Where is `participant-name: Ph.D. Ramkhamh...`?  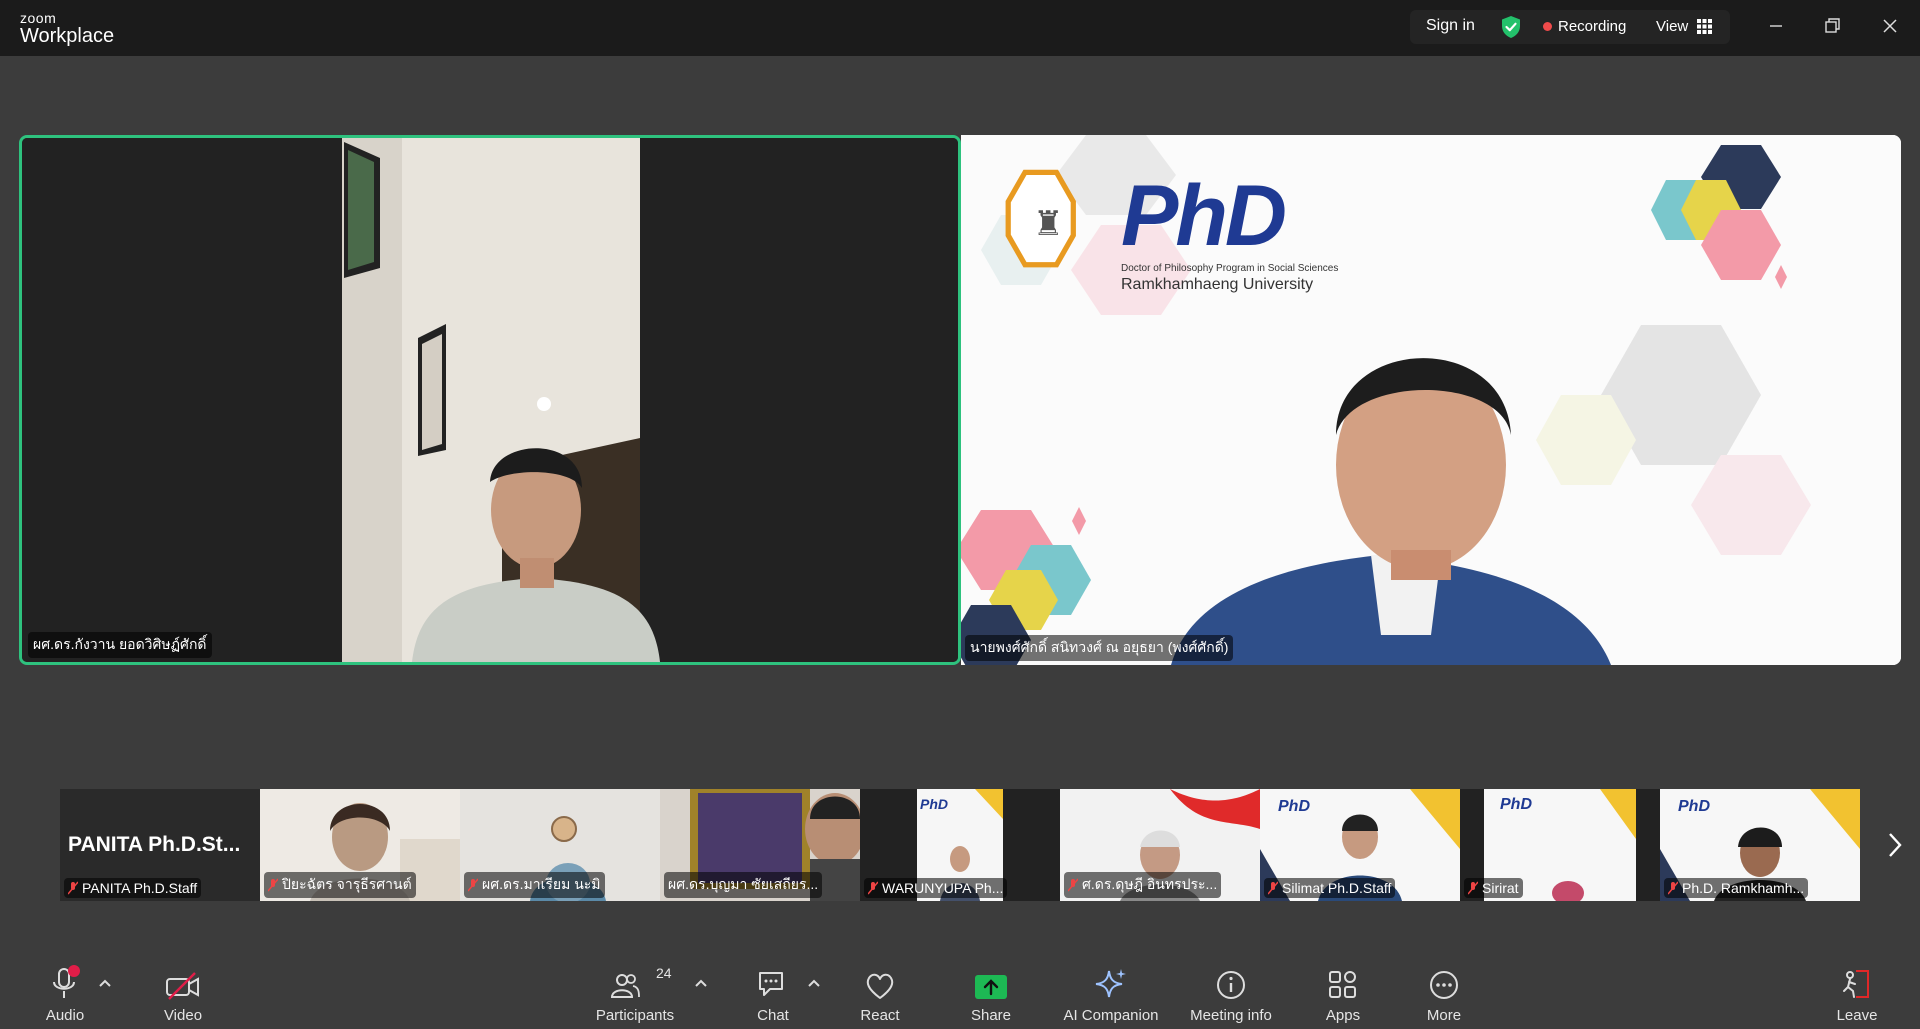
participant-name: Ph.D. Ramkhamh... is located at coordinates (1743, 888).